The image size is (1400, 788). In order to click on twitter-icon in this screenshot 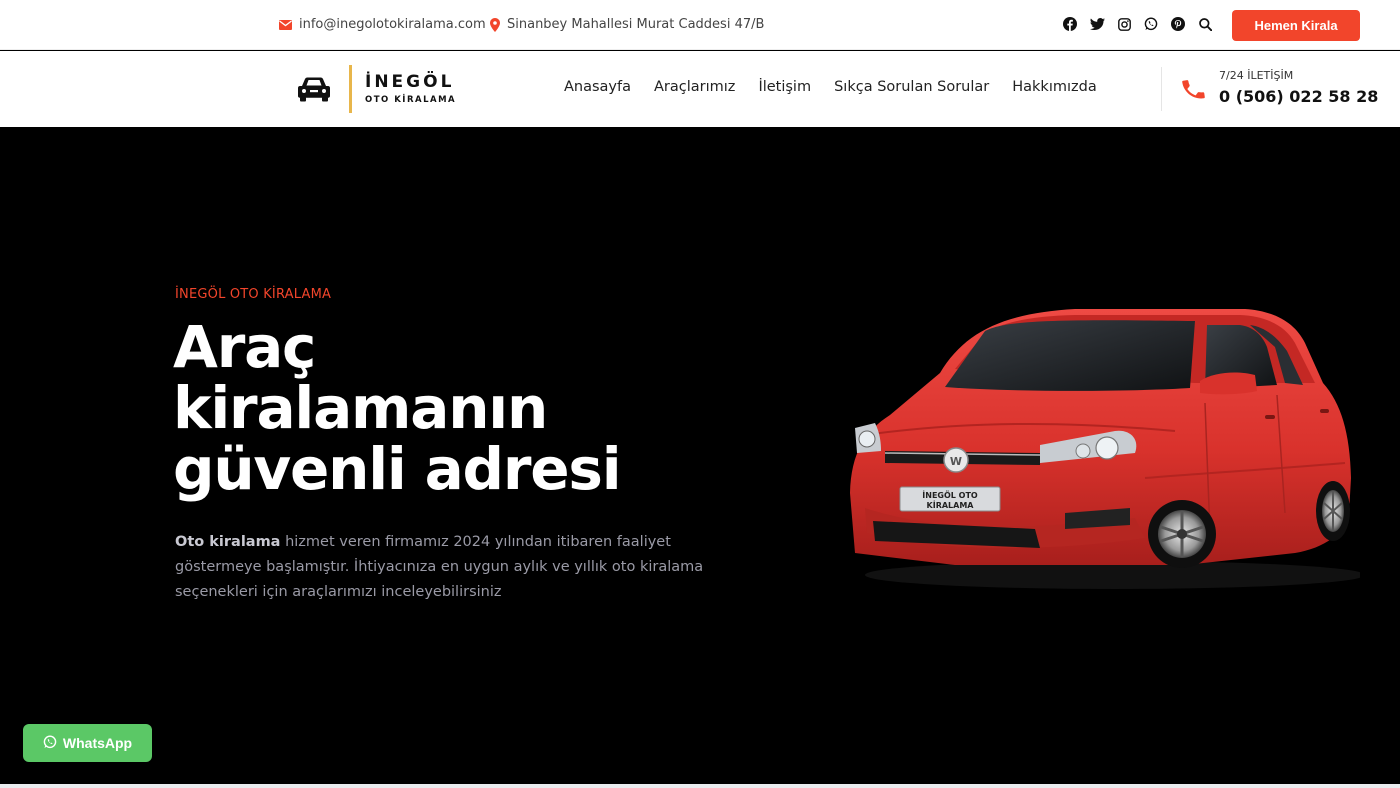, I will do `click(1097, 24)`.